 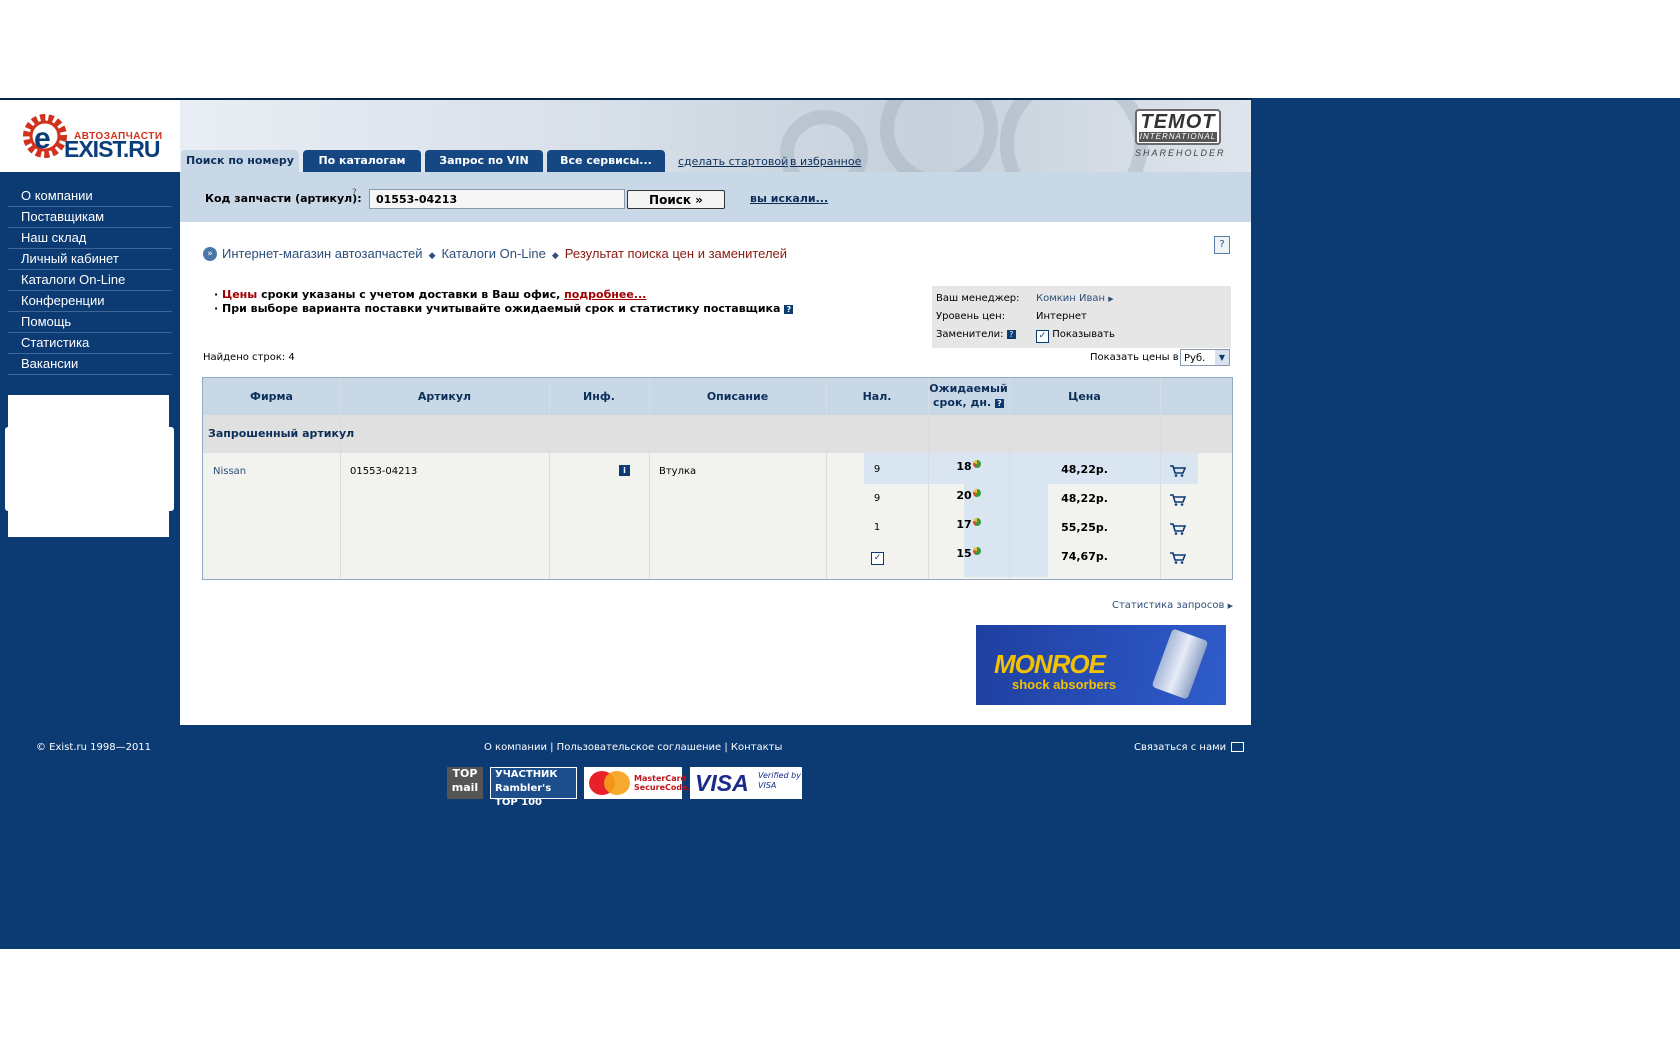 I want to click on section-label: Запрошенный артикул, so click(x=281, y=433).